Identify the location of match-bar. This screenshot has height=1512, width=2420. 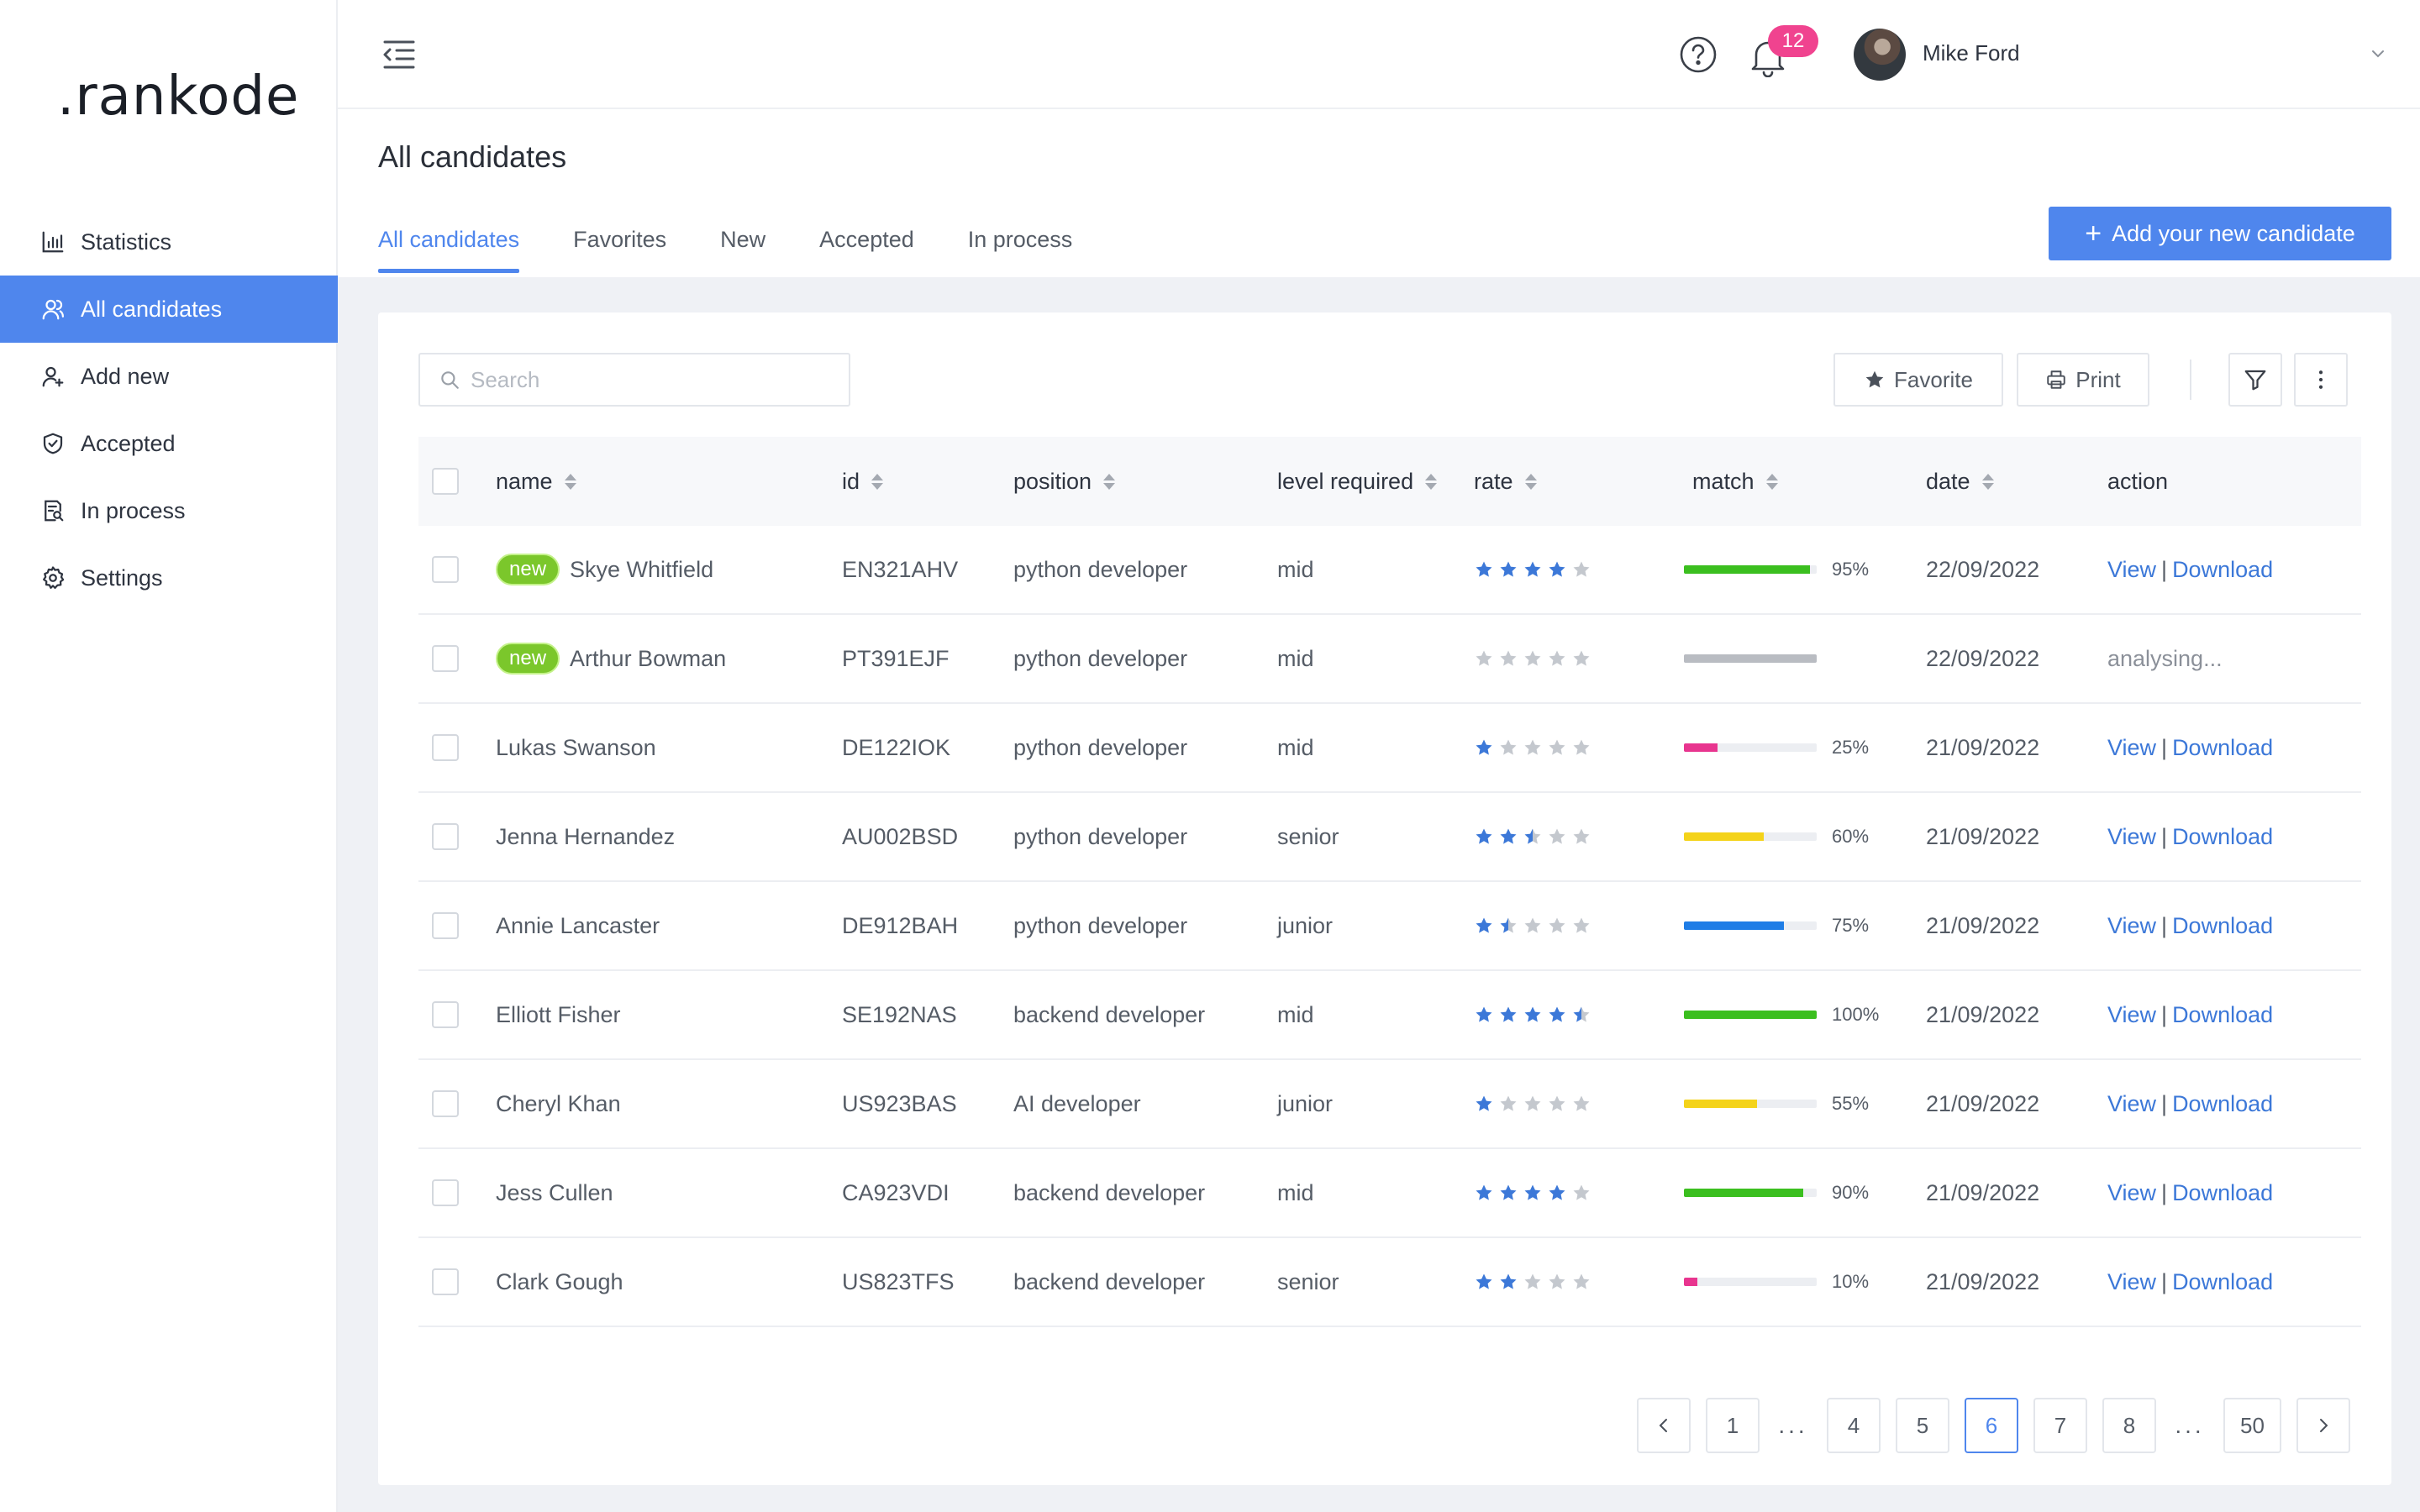
(1750, 569).